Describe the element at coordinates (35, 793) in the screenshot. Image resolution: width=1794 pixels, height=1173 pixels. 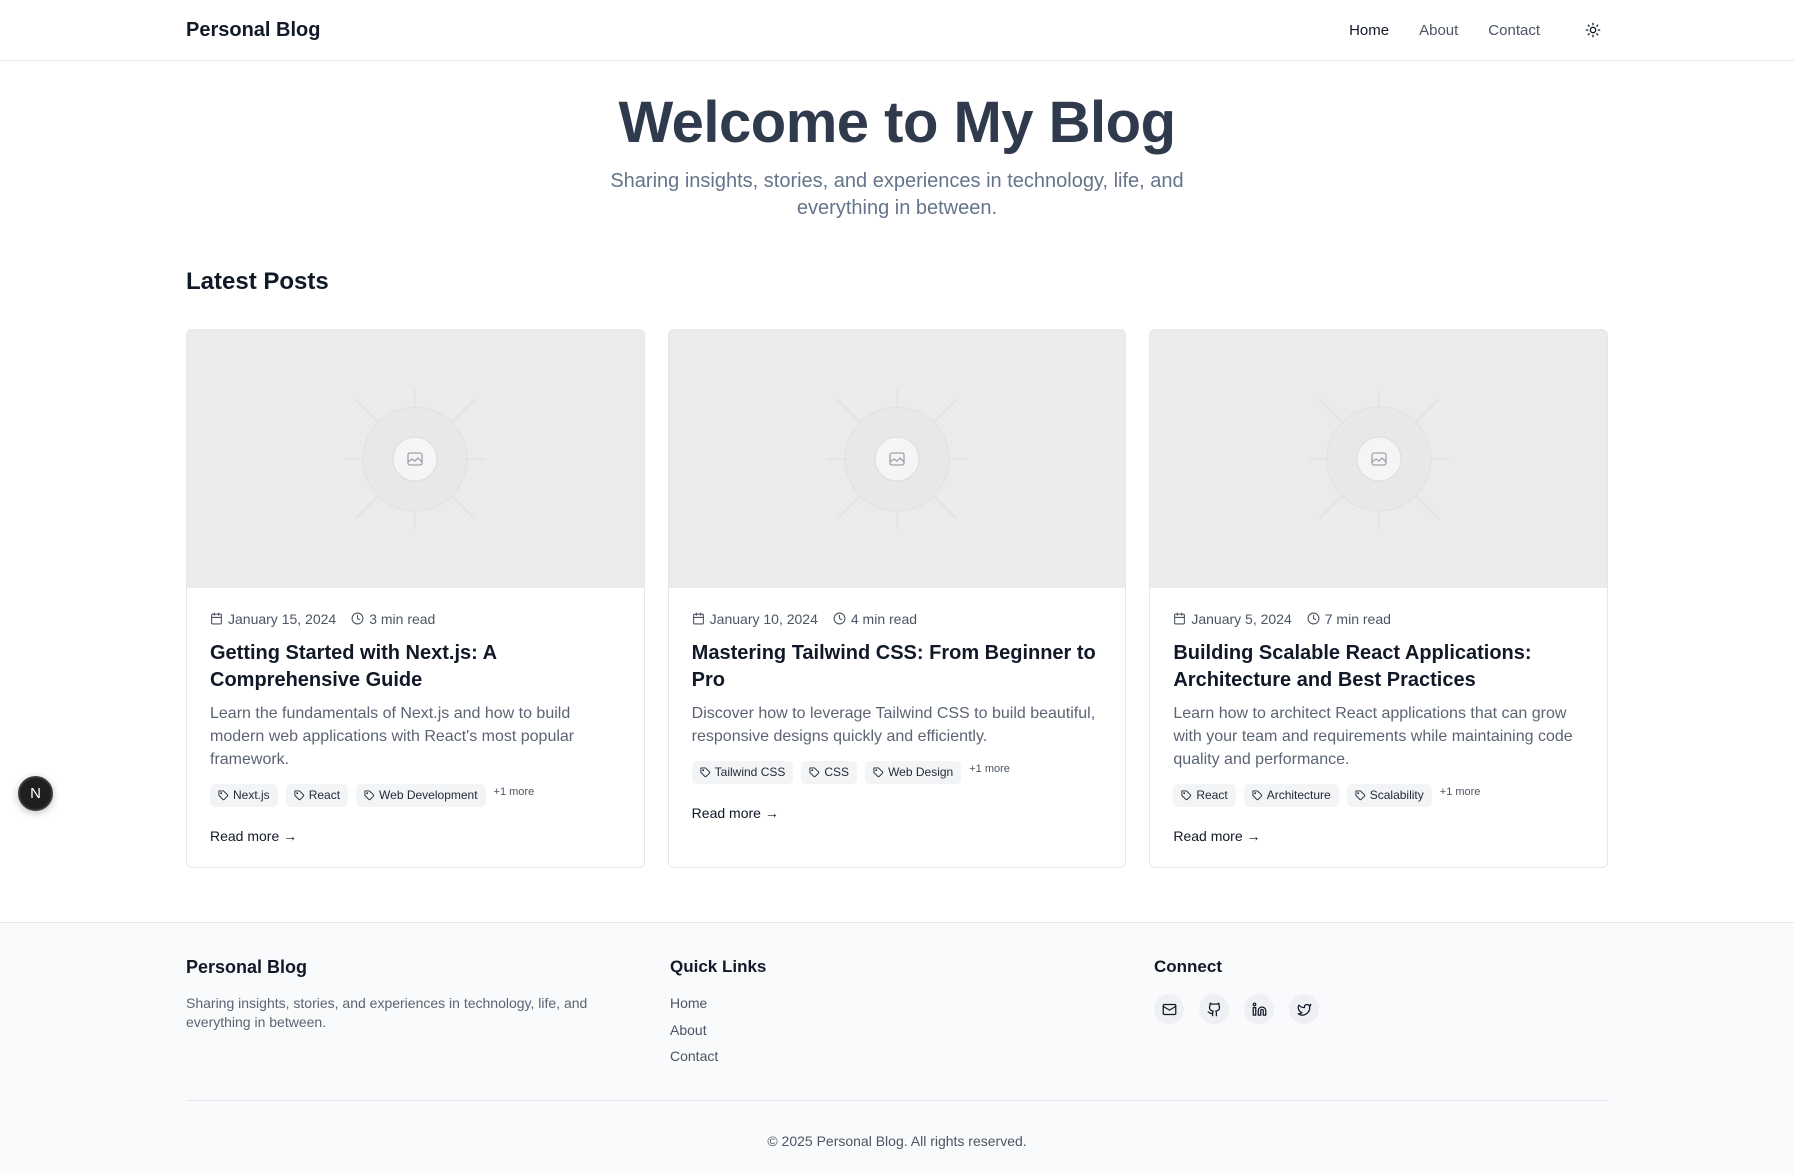
I see `next-dev-badge: N` at that location.